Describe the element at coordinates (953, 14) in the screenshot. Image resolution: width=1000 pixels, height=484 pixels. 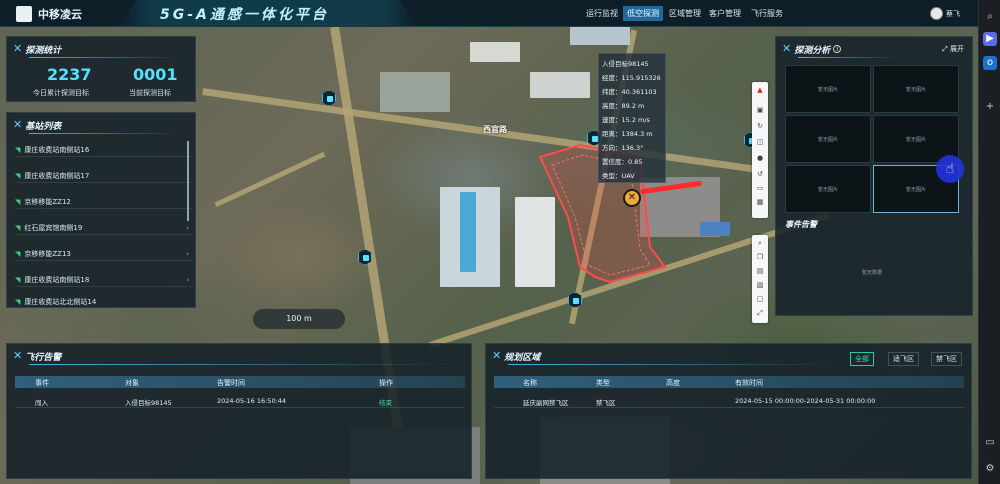
I see `user-name: 蔡飞` at that location.